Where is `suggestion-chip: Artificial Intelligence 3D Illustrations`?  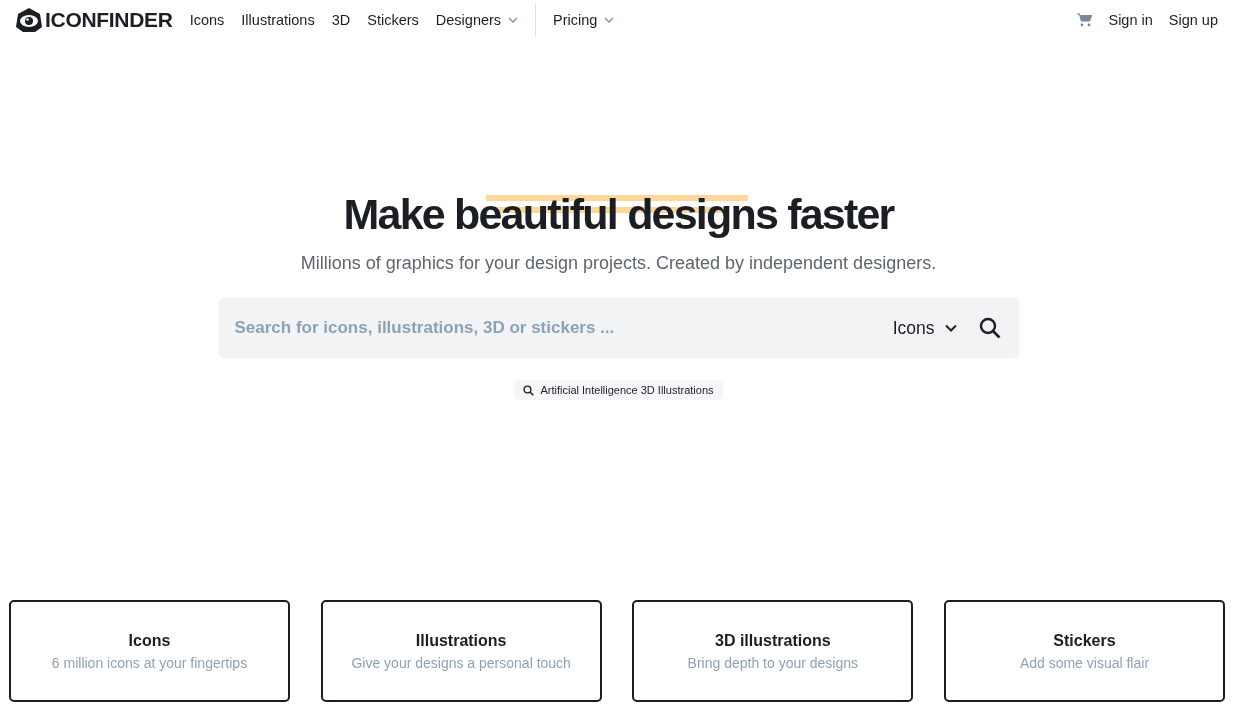
suggestion-chip: Artificial Intelligence 3D Illustrations is located at coordinates (618, 390).